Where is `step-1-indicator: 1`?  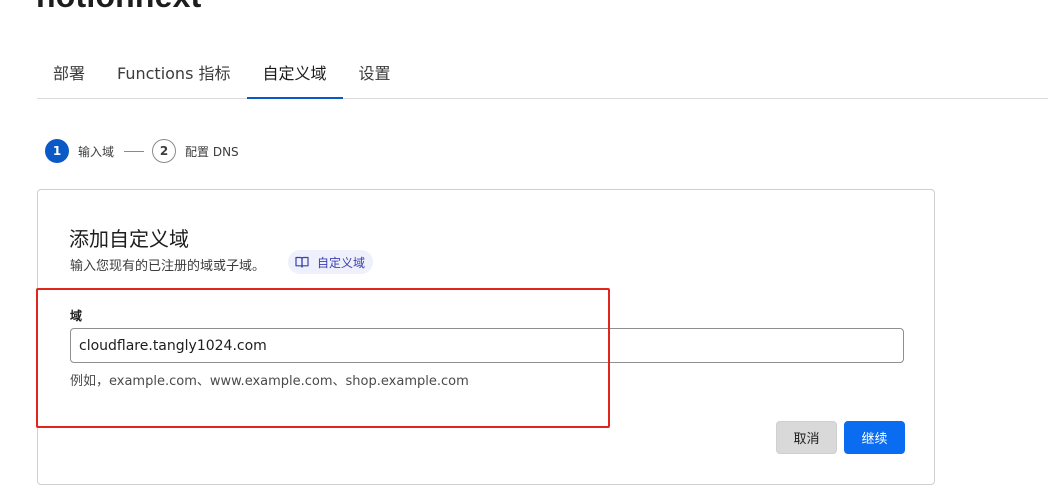
step-1-indicator: 1 is located at coordinates (57, 151).